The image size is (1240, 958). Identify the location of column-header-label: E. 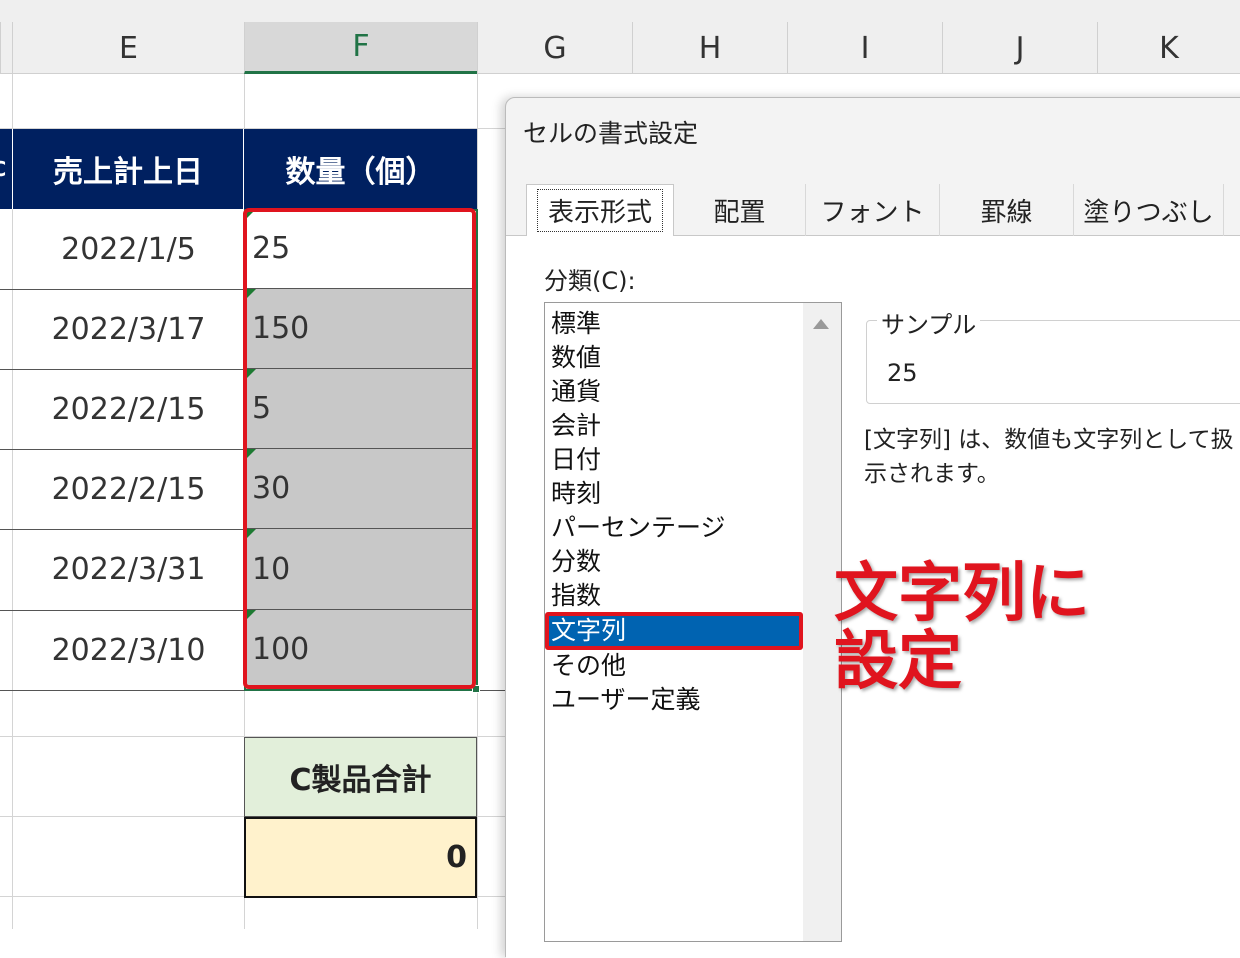
(128, 48).